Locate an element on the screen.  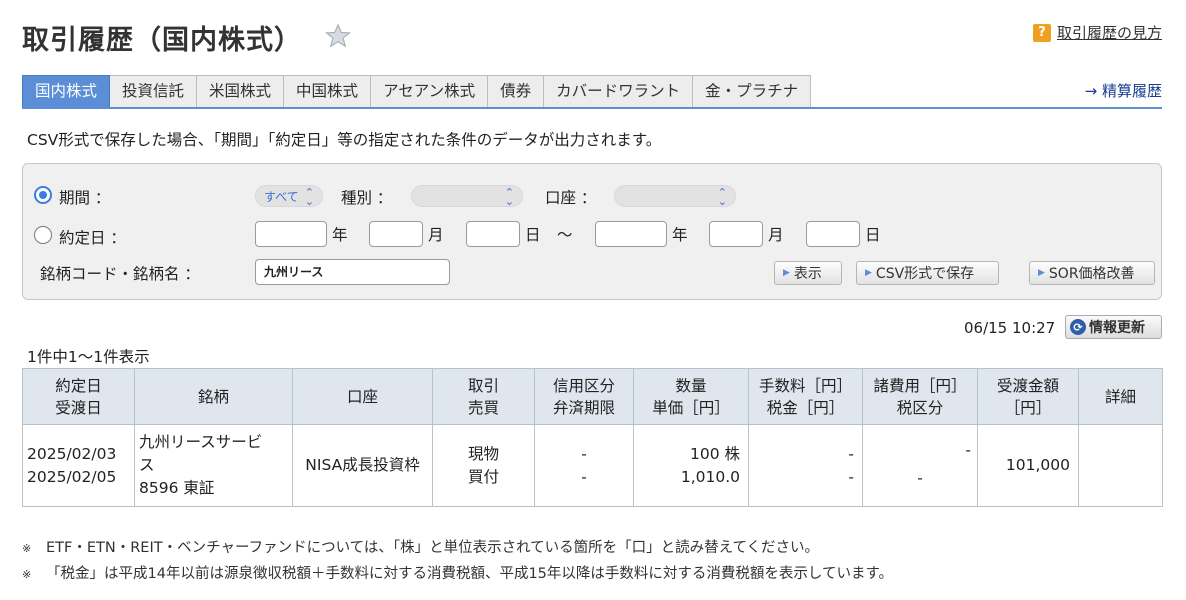
help-link-label: 取引履歴の見方 is located at coordinates (1109, 32).